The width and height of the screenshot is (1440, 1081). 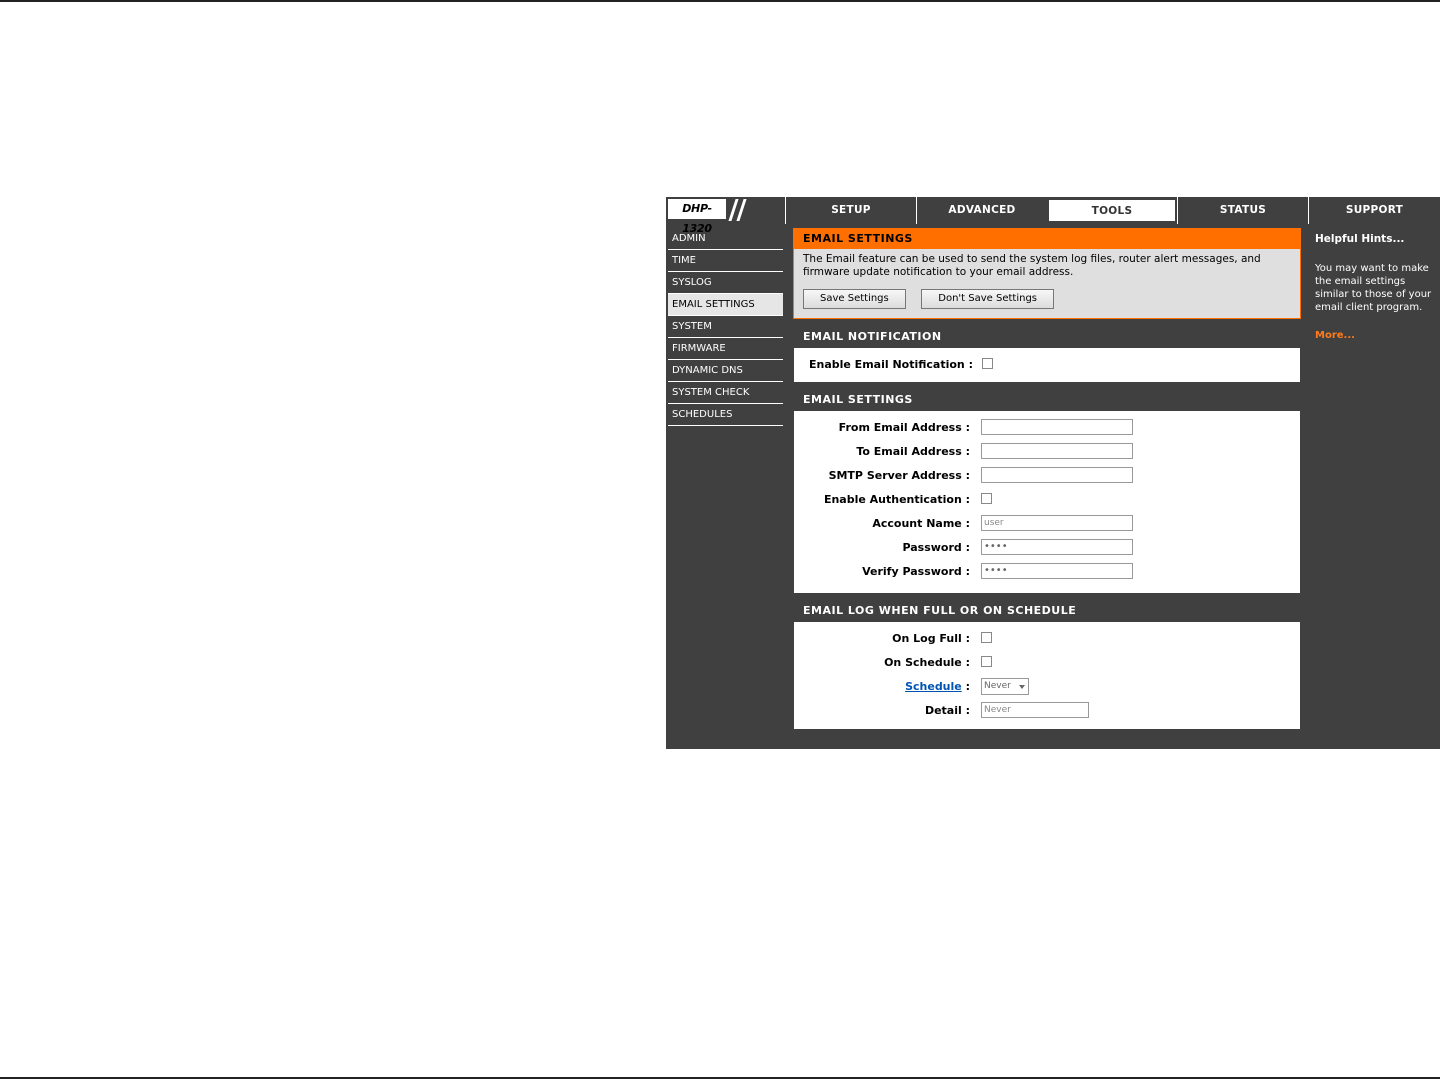 I want to click on verify-password-row: Verify Password : ••••, so click(x=1047, y=571).